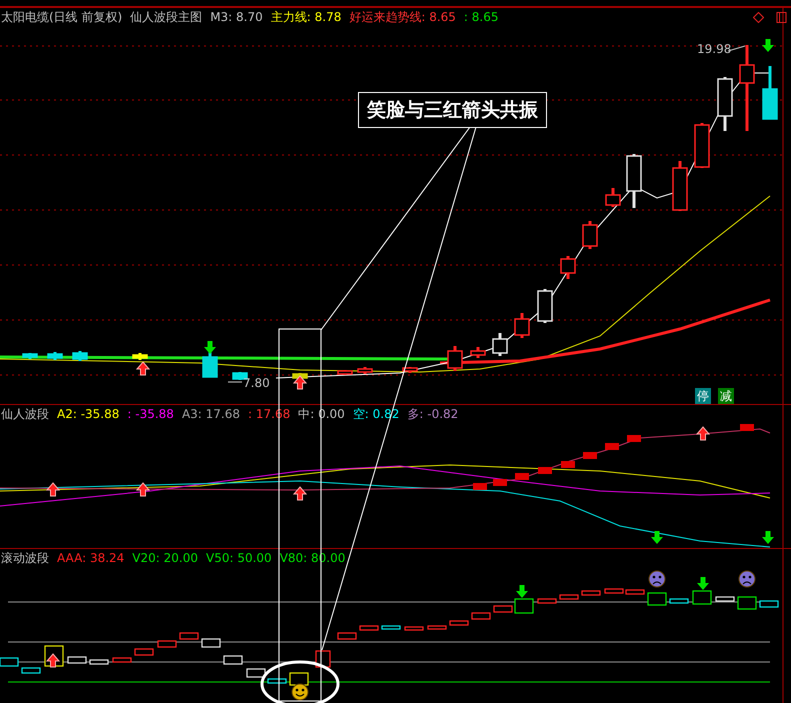 Image resolution: width=791 pixels, height=703 pixels. I want to click on indicator-reading: 好运来趋势线: 8.65, so click(402, 17).